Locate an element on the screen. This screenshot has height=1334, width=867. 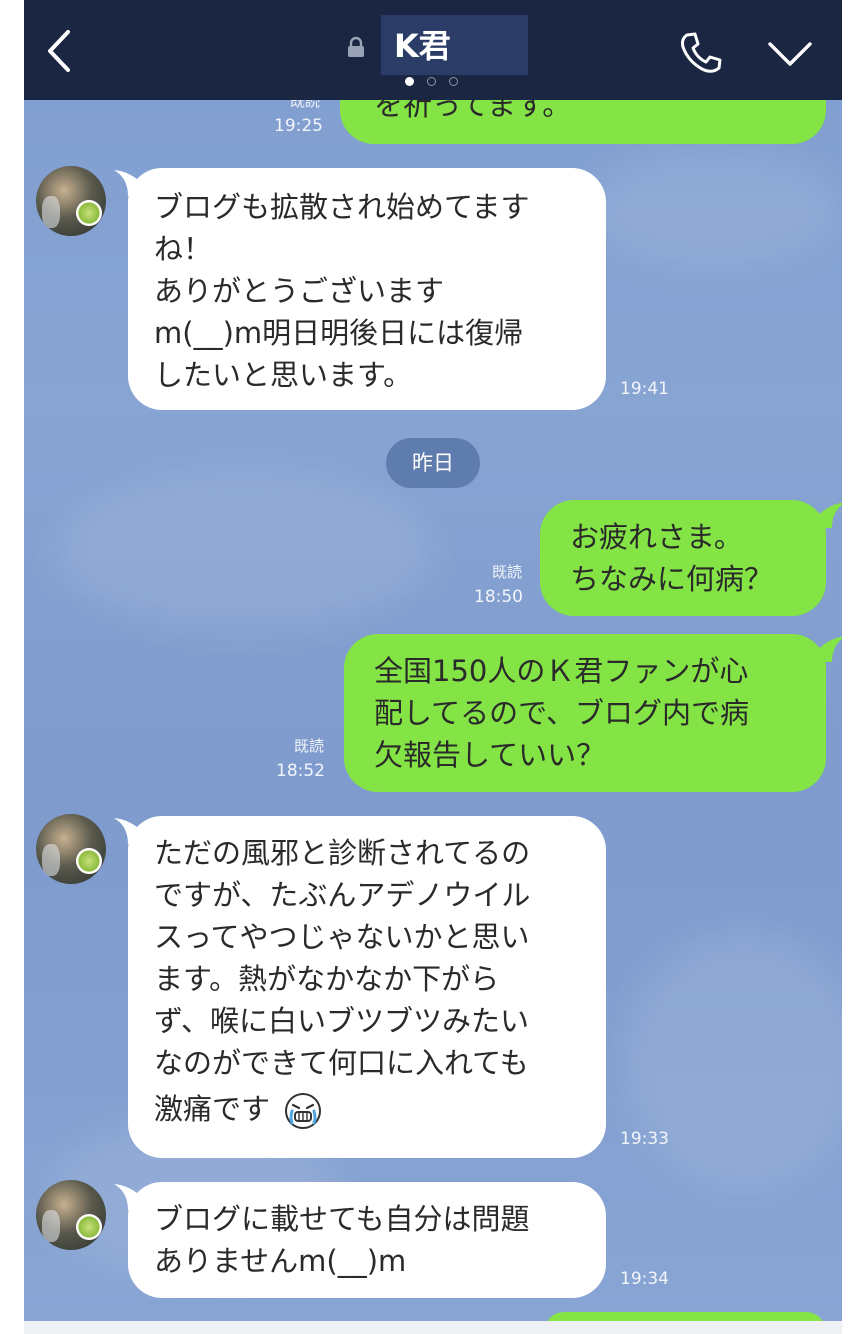
message-line: したいと思います。 is located at coordinates (283, 375).